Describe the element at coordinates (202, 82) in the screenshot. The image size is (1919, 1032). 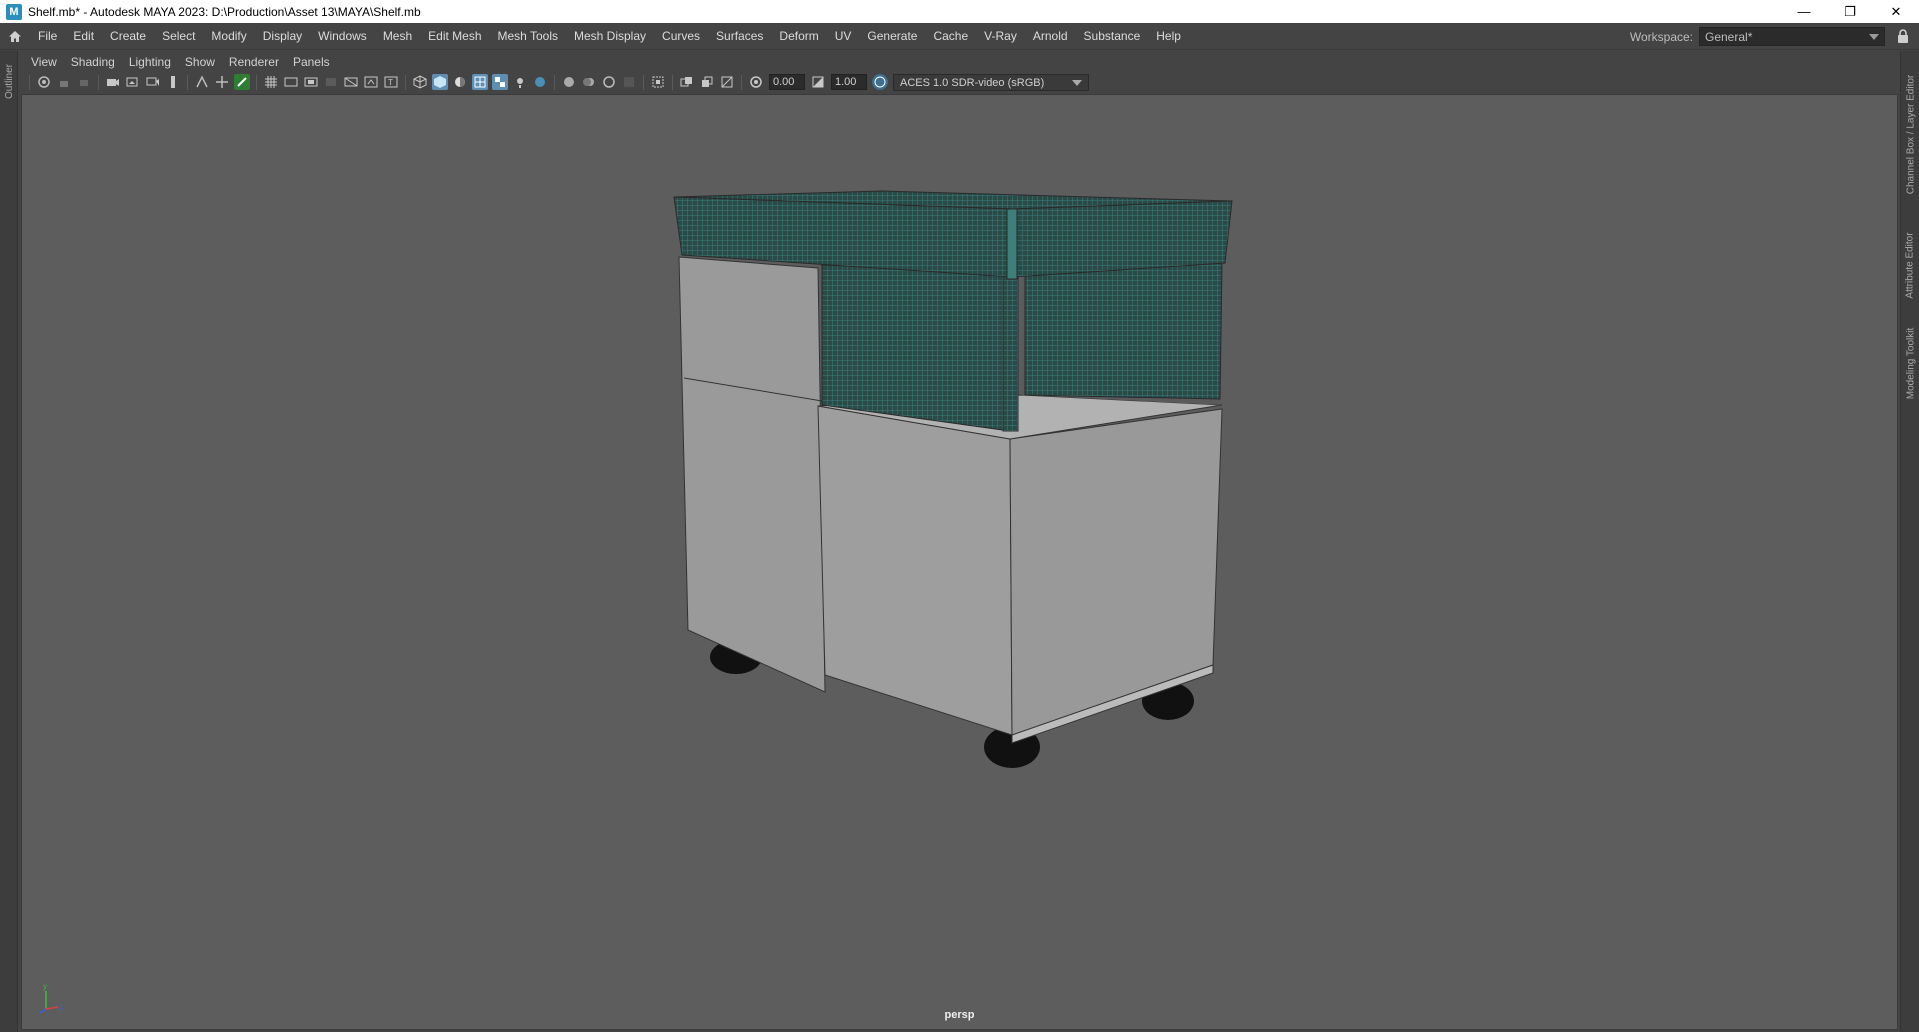
I see `snap-icon` at that location.